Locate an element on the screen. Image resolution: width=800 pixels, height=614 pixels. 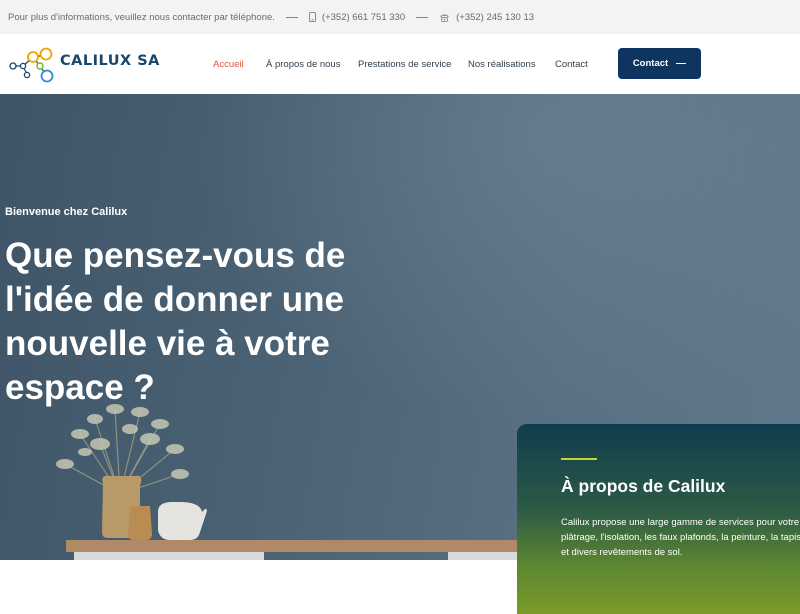
accent-line is located at coordinates (579, 459).